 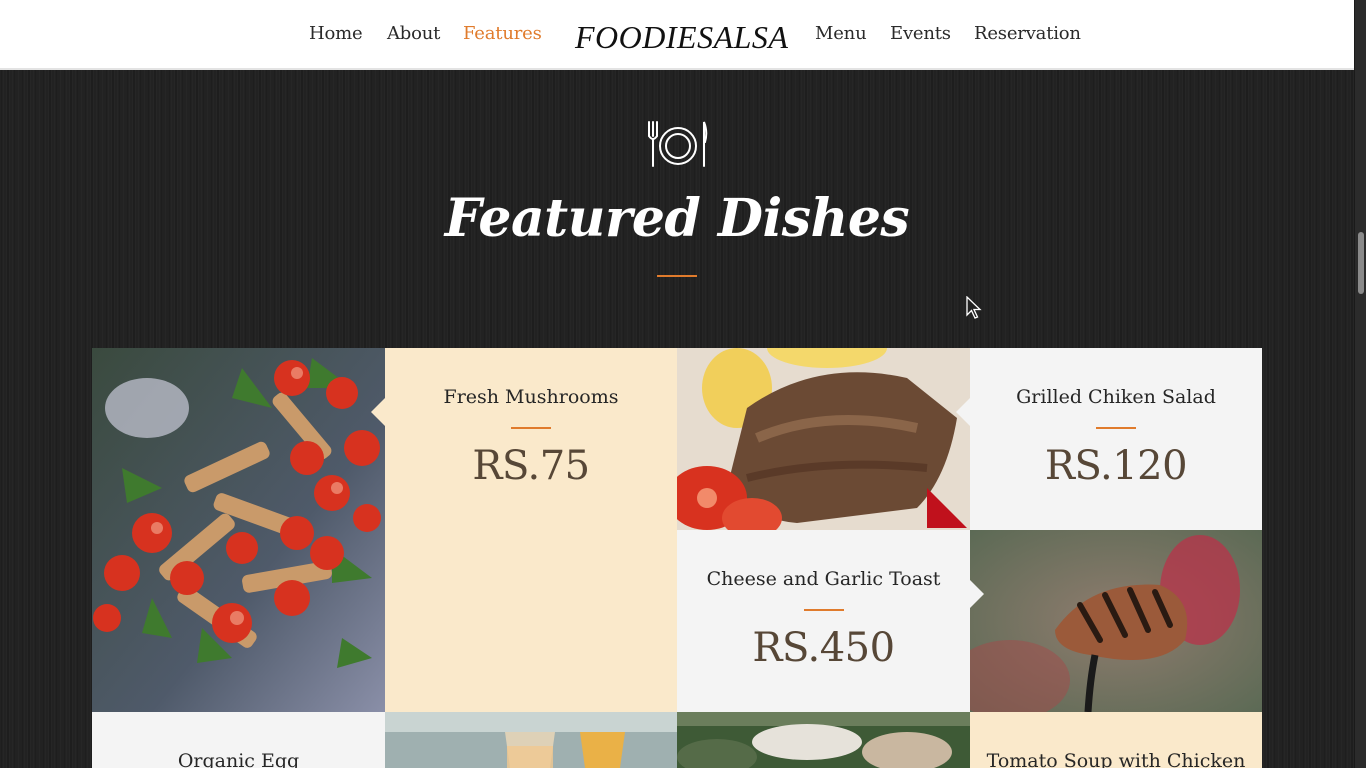 What do you see at coordinates (841, 33) in the screenshot?
I see `nav-menu: Menu` at bounding box center [841, 33].